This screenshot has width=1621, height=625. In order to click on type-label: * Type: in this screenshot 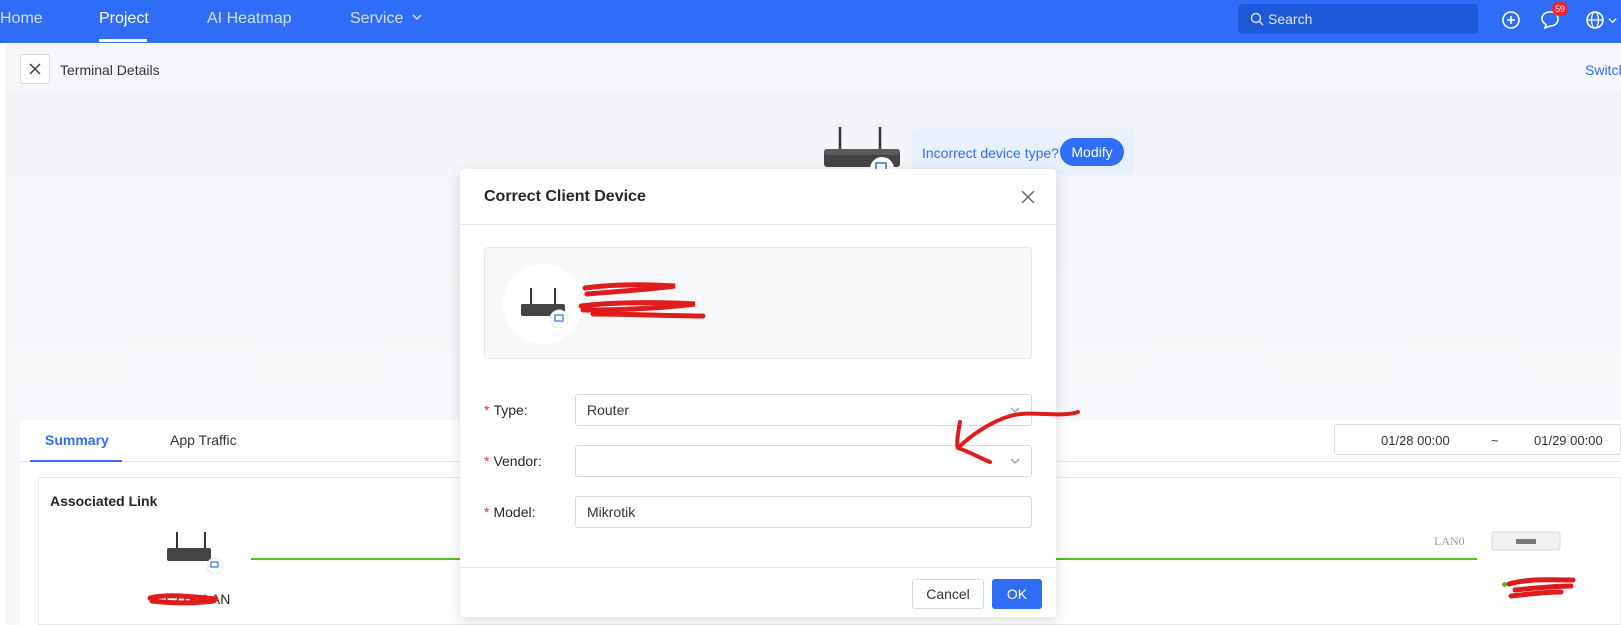, I will do `click(506, 410)`.